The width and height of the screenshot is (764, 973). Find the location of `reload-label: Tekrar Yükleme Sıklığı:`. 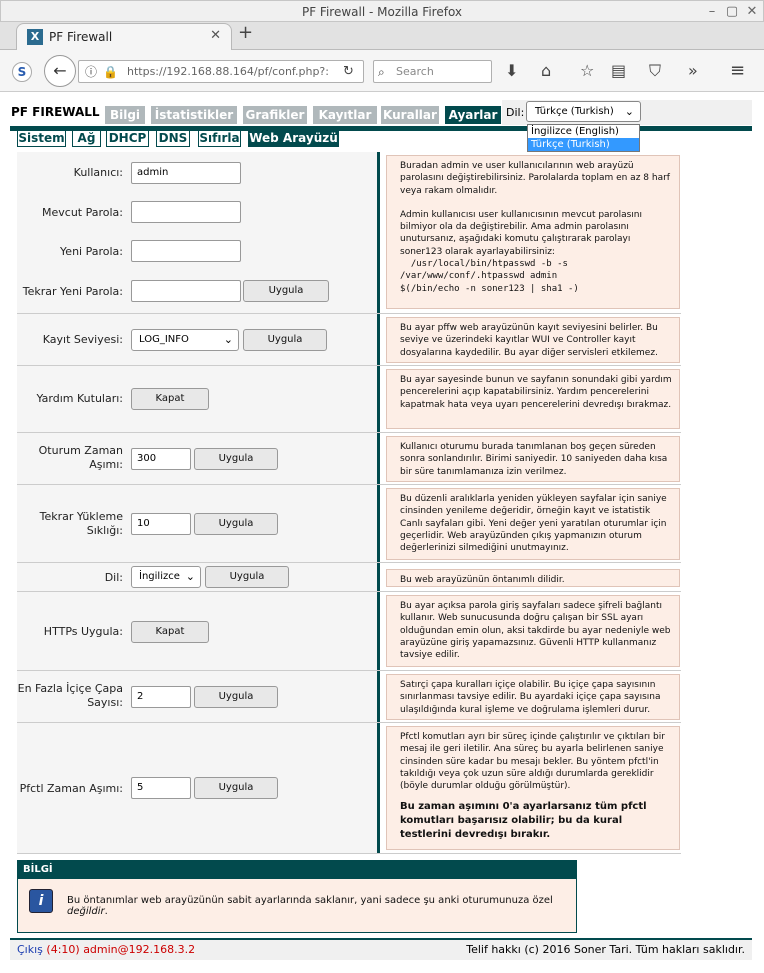

reload-label: Tekrar Yükleme Sıklığı: is located at coordinates (81, 523).